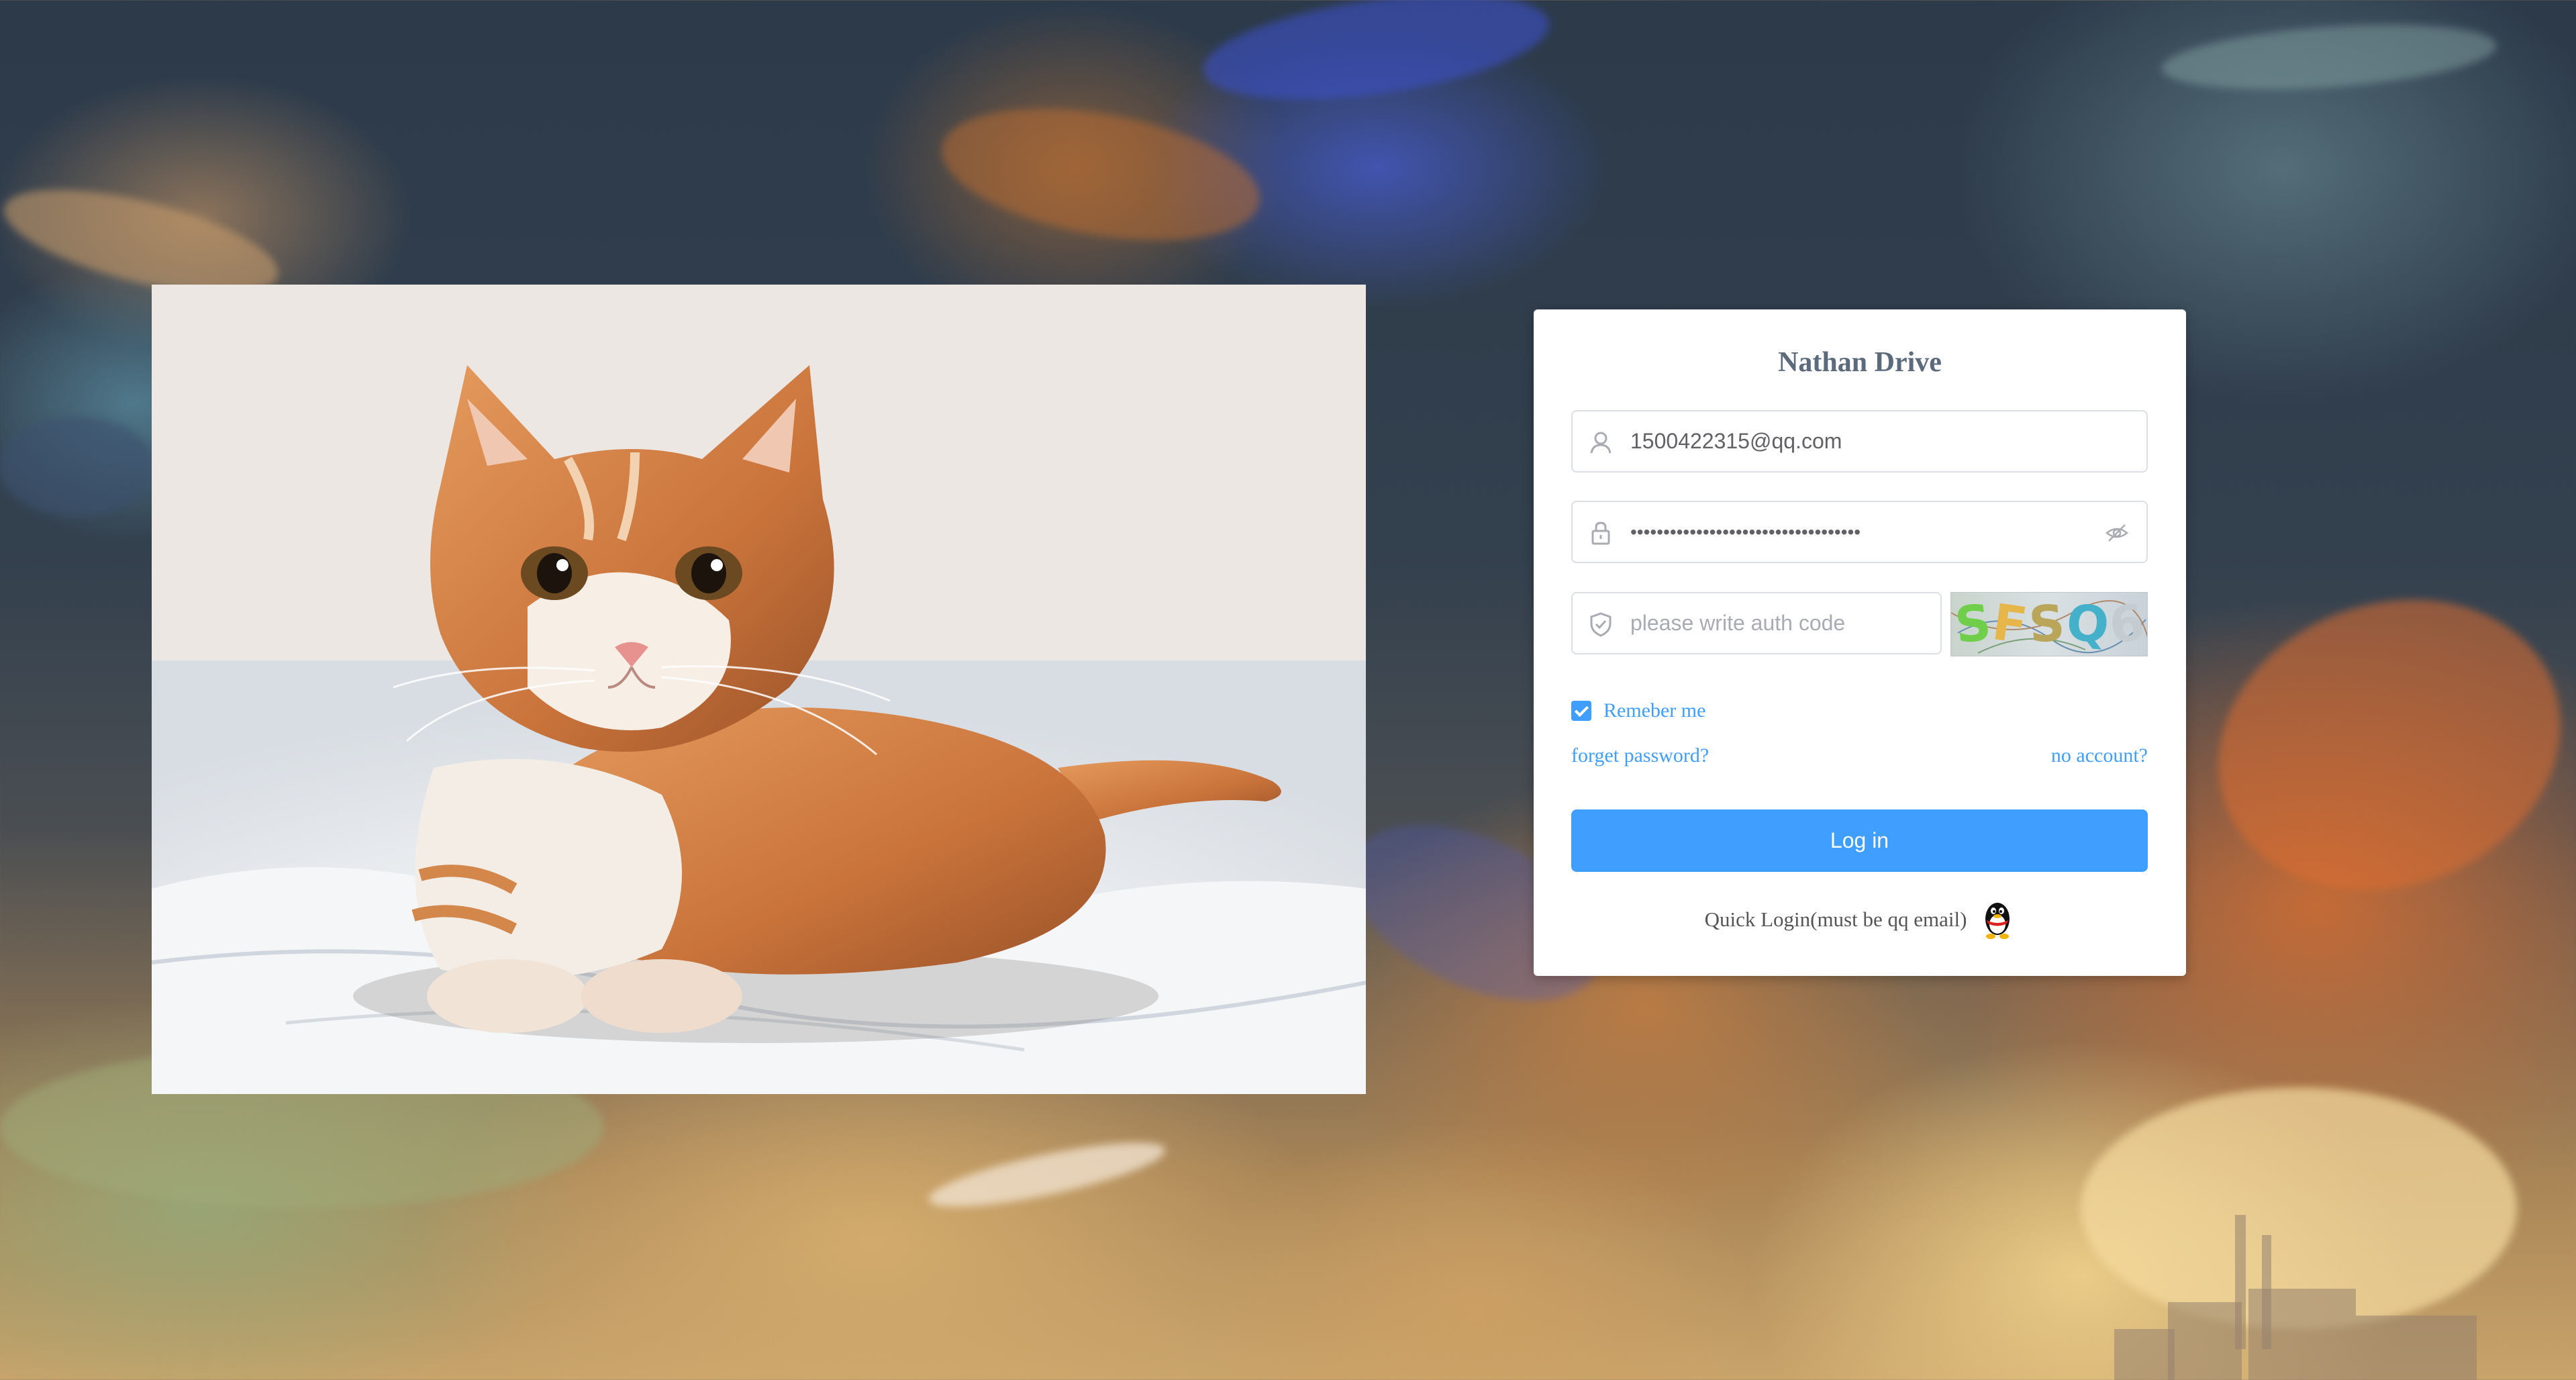 The width and height of the screenshot is (2576, 1380). Describe the element at coordinates (1997, 919) in the screenshot. I see `qq-penguin-icon` at that location.